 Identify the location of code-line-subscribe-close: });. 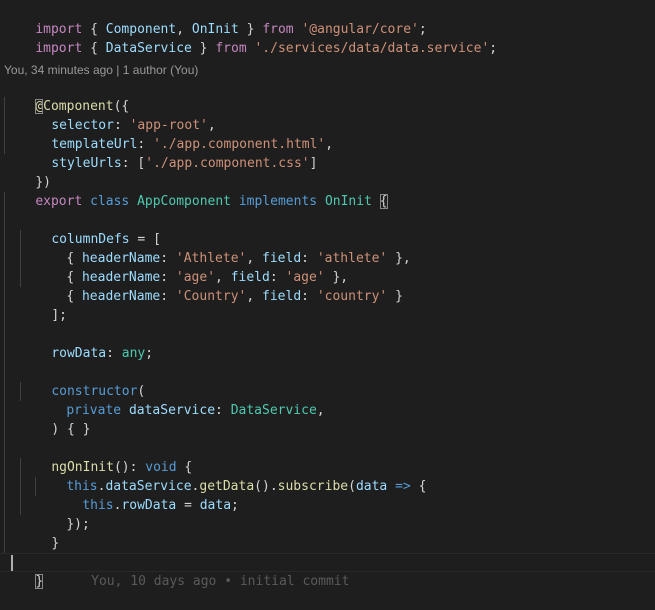
(62, 514).